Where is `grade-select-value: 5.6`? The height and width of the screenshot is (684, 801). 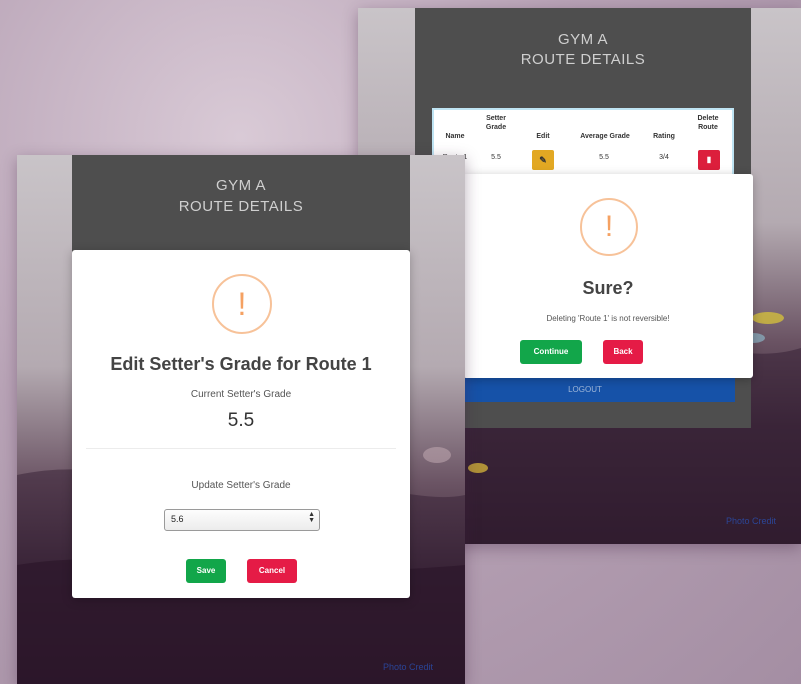
grade-select-value: 5.6 is located at coordinates (177, 519).